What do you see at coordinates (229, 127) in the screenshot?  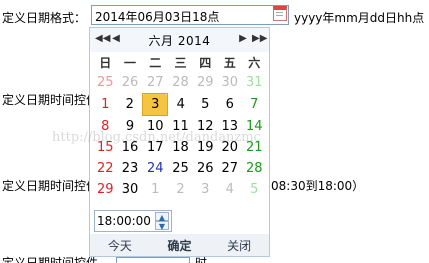 I see `calendar-day: 13` at bounding box center [229, 127].